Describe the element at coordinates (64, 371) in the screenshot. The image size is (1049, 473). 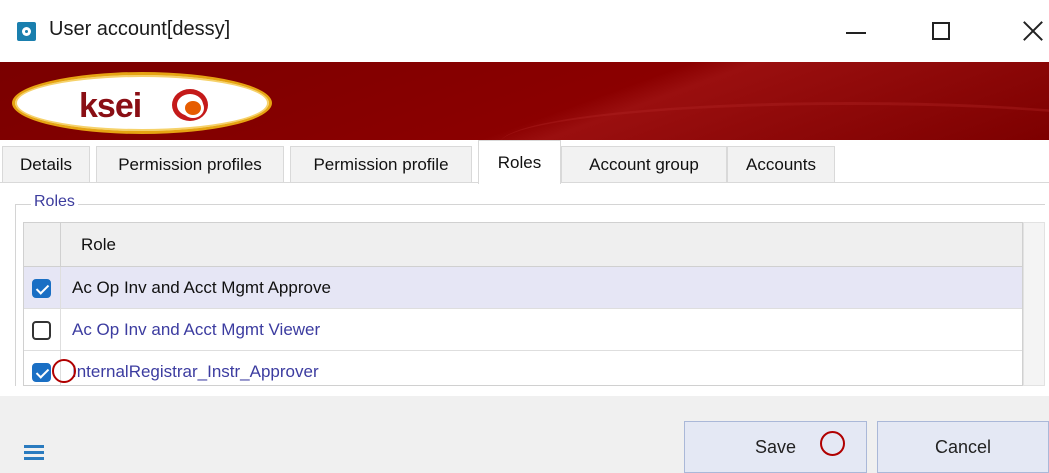
I see `annotation-circle-checkbox` at that location.